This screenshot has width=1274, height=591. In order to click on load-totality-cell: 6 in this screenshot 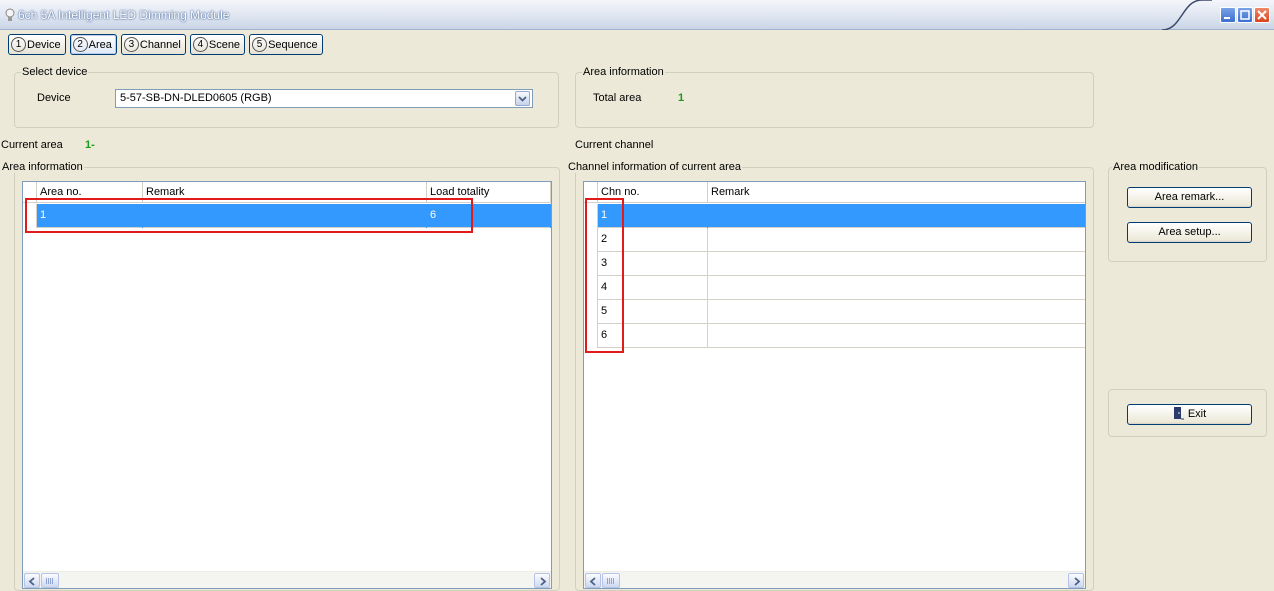, I will do `click(489, 216)`.